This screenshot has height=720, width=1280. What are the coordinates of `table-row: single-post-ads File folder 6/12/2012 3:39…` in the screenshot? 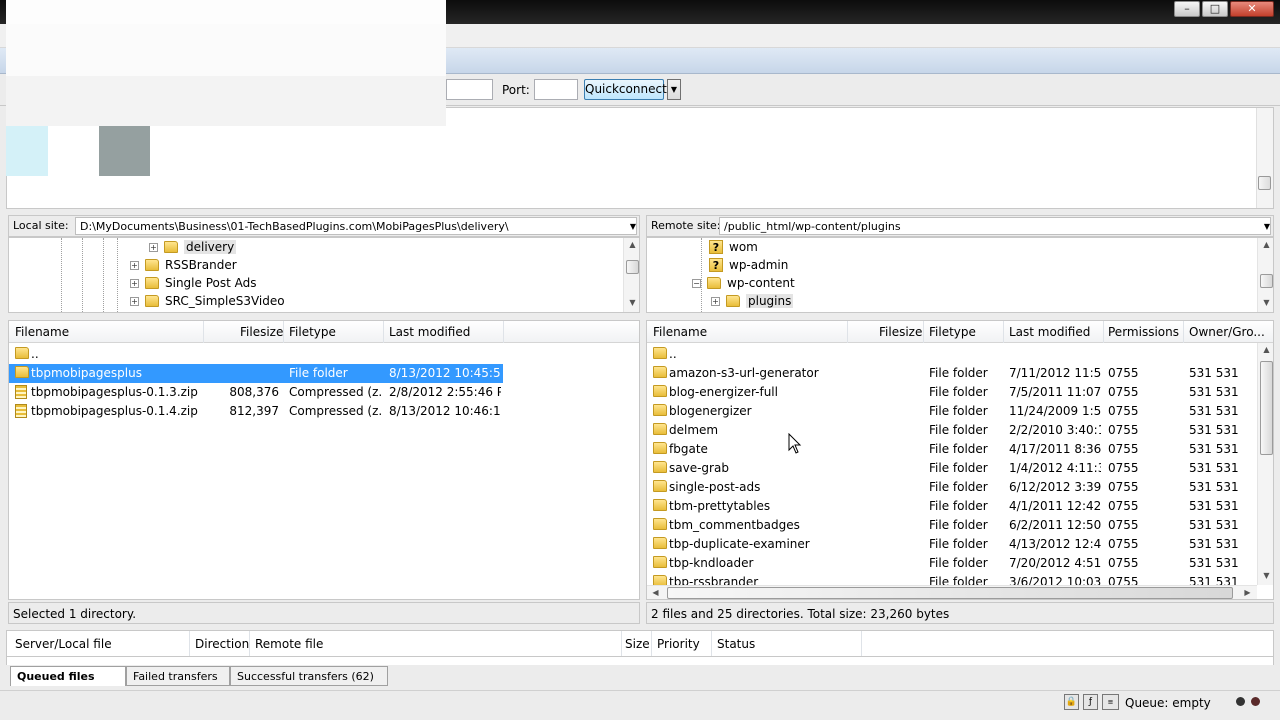 It's located at (951, 487).